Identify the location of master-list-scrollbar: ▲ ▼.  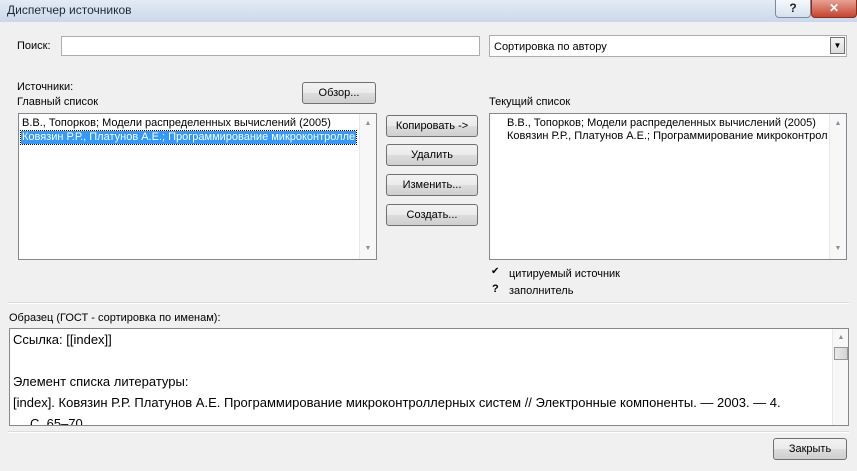
(367, 186).